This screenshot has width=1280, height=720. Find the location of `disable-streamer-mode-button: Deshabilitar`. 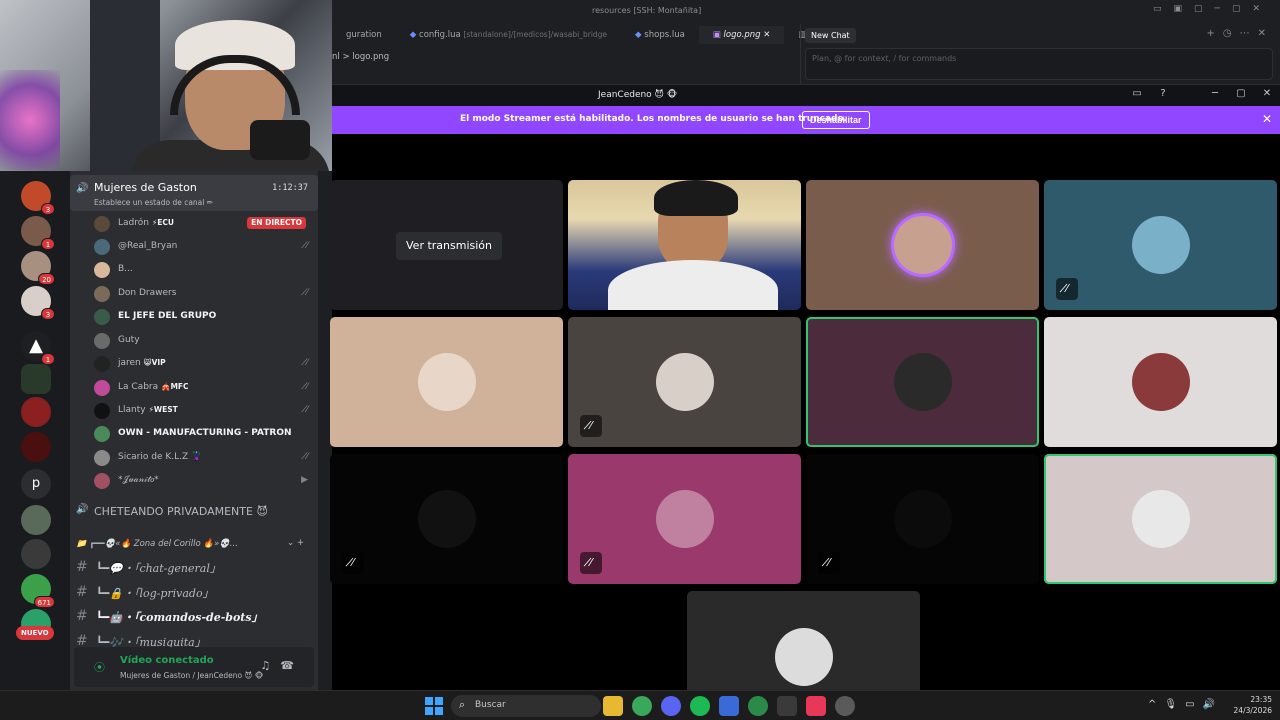

disable-streamer-mode-button: Deshabilitar is located at coordinates (836, 120).